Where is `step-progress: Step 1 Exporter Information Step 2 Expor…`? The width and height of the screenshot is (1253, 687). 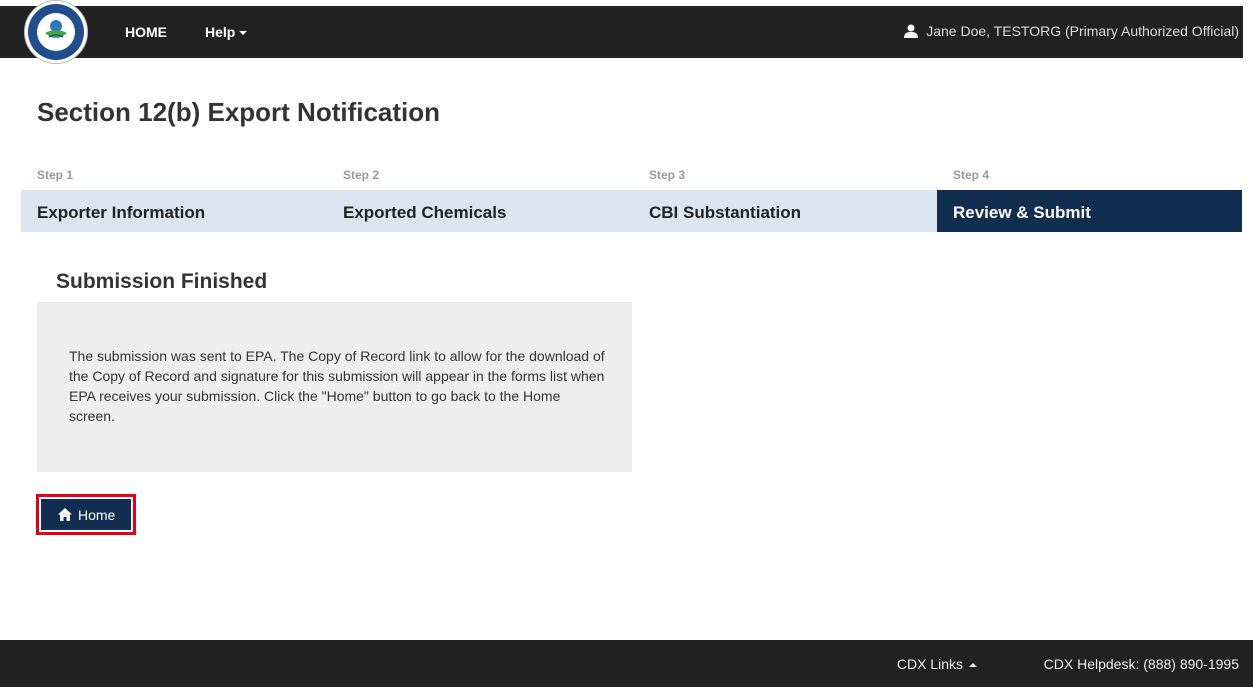
step-progress: Step 1 Exporter Information Step 2 Expor… is located at coordinates (631, 196).